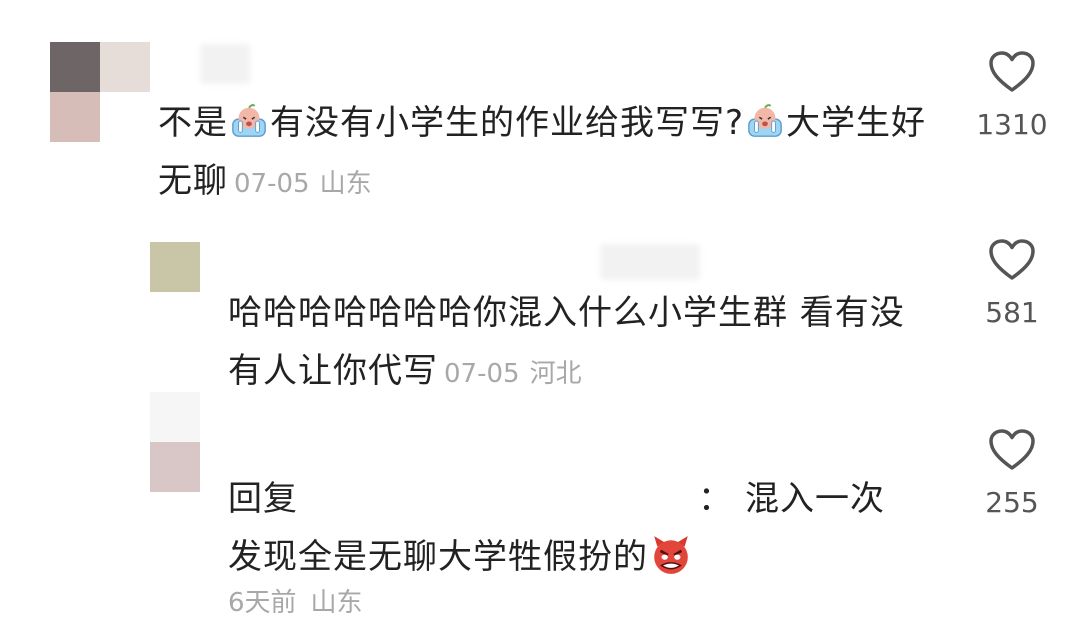 The width and height of the screenshot is (1080, 642). What do you see at coordinates (507, 123) in the screenshot?
I see `comment-text-middle: 有没有小学生的作业给我写写?` at bounding box center [507, 123].